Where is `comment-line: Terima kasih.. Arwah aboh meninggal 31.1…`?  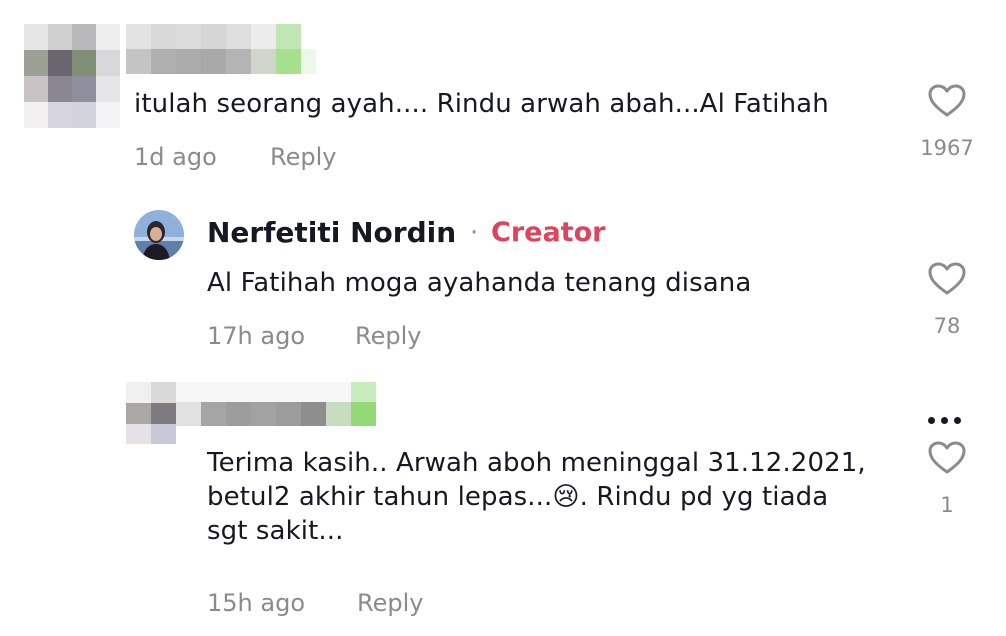 comment-line: Terima kasih.. Arwah aboh meninggal 31.1… is located at coordinates (536, 463).